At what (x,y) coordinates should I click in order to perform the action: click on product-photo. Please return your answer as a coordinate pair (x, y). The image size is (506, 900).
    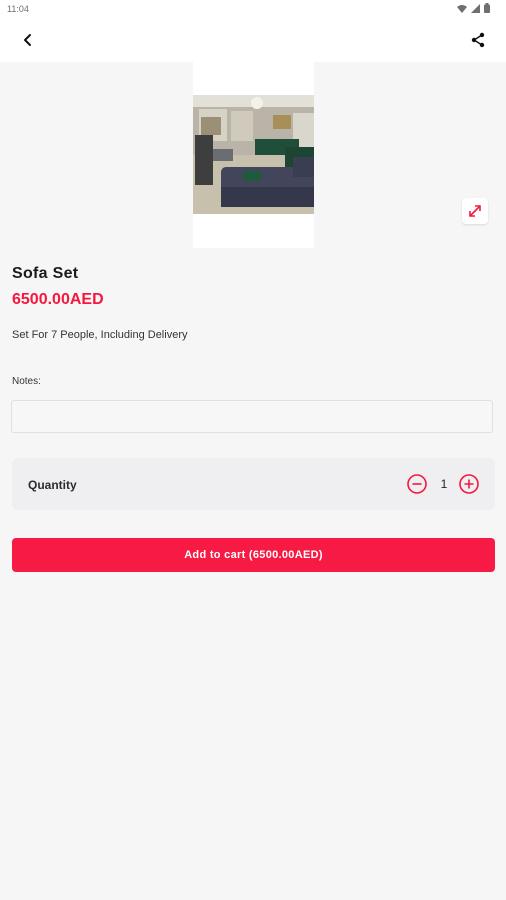
    Looking at the image, I should click on (253, 154).